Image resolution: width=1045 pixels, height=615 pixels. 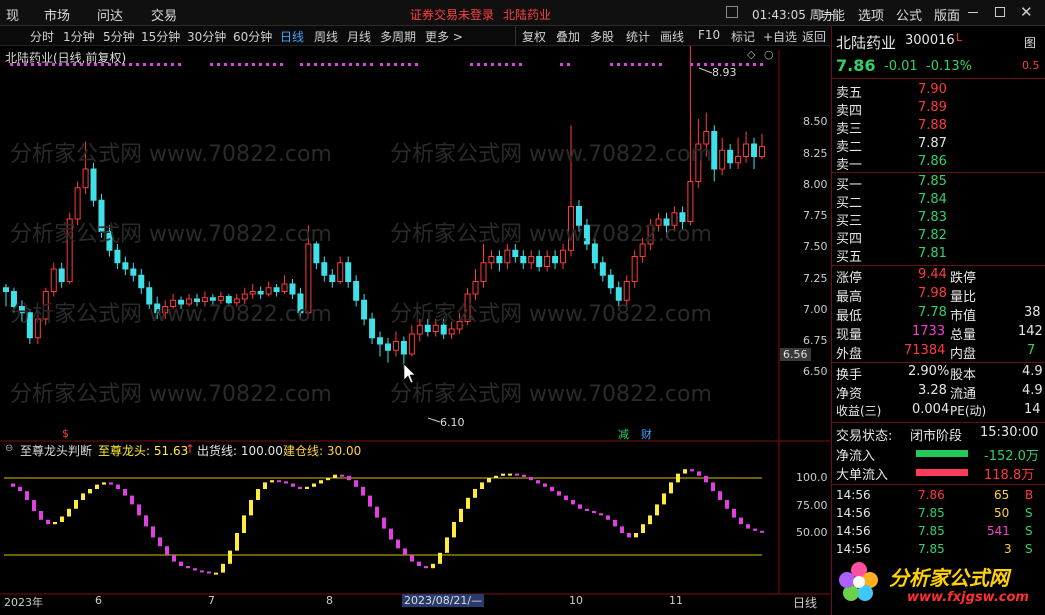 I want to click on tool-overlay: 叠加, so click(x=568, y=36).